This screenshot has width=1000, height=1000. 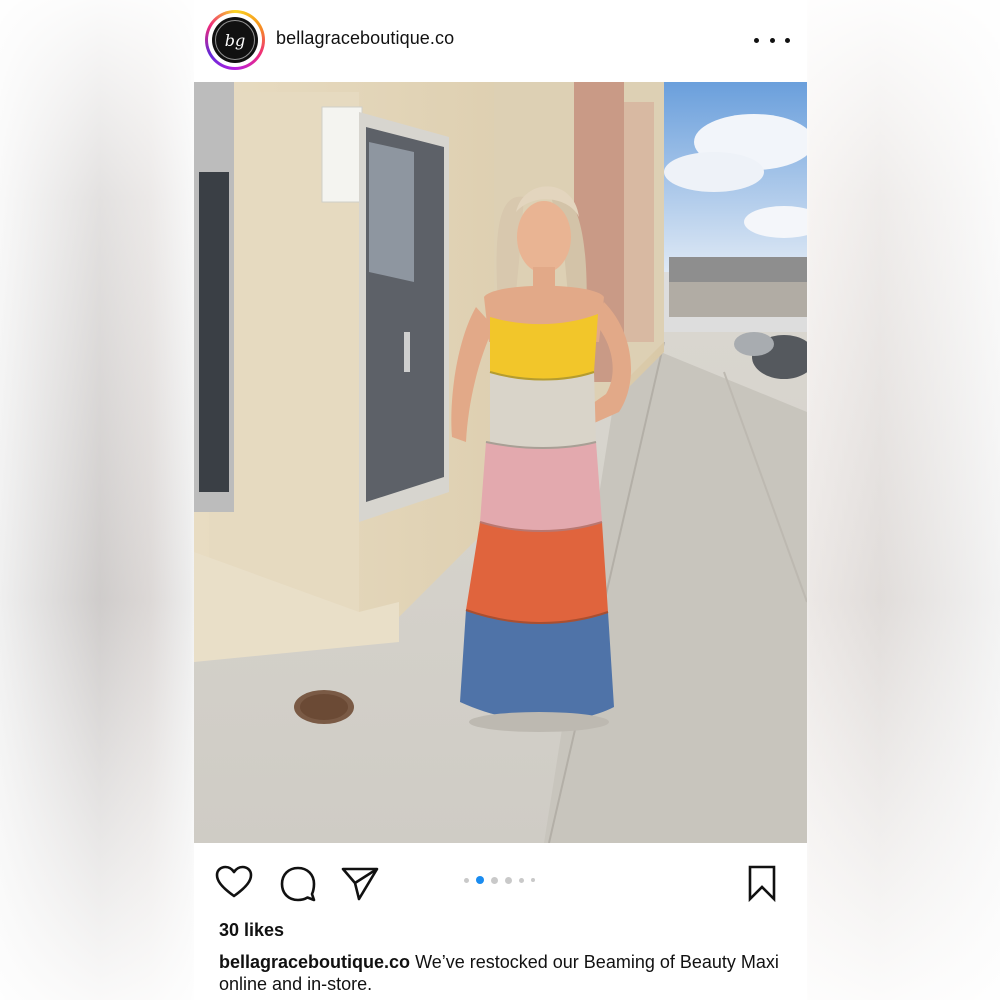 What do you see at coordinates (756, 40) in the screenshot?
I see `more-horizontal-icon` at bounding box center [756, 40].